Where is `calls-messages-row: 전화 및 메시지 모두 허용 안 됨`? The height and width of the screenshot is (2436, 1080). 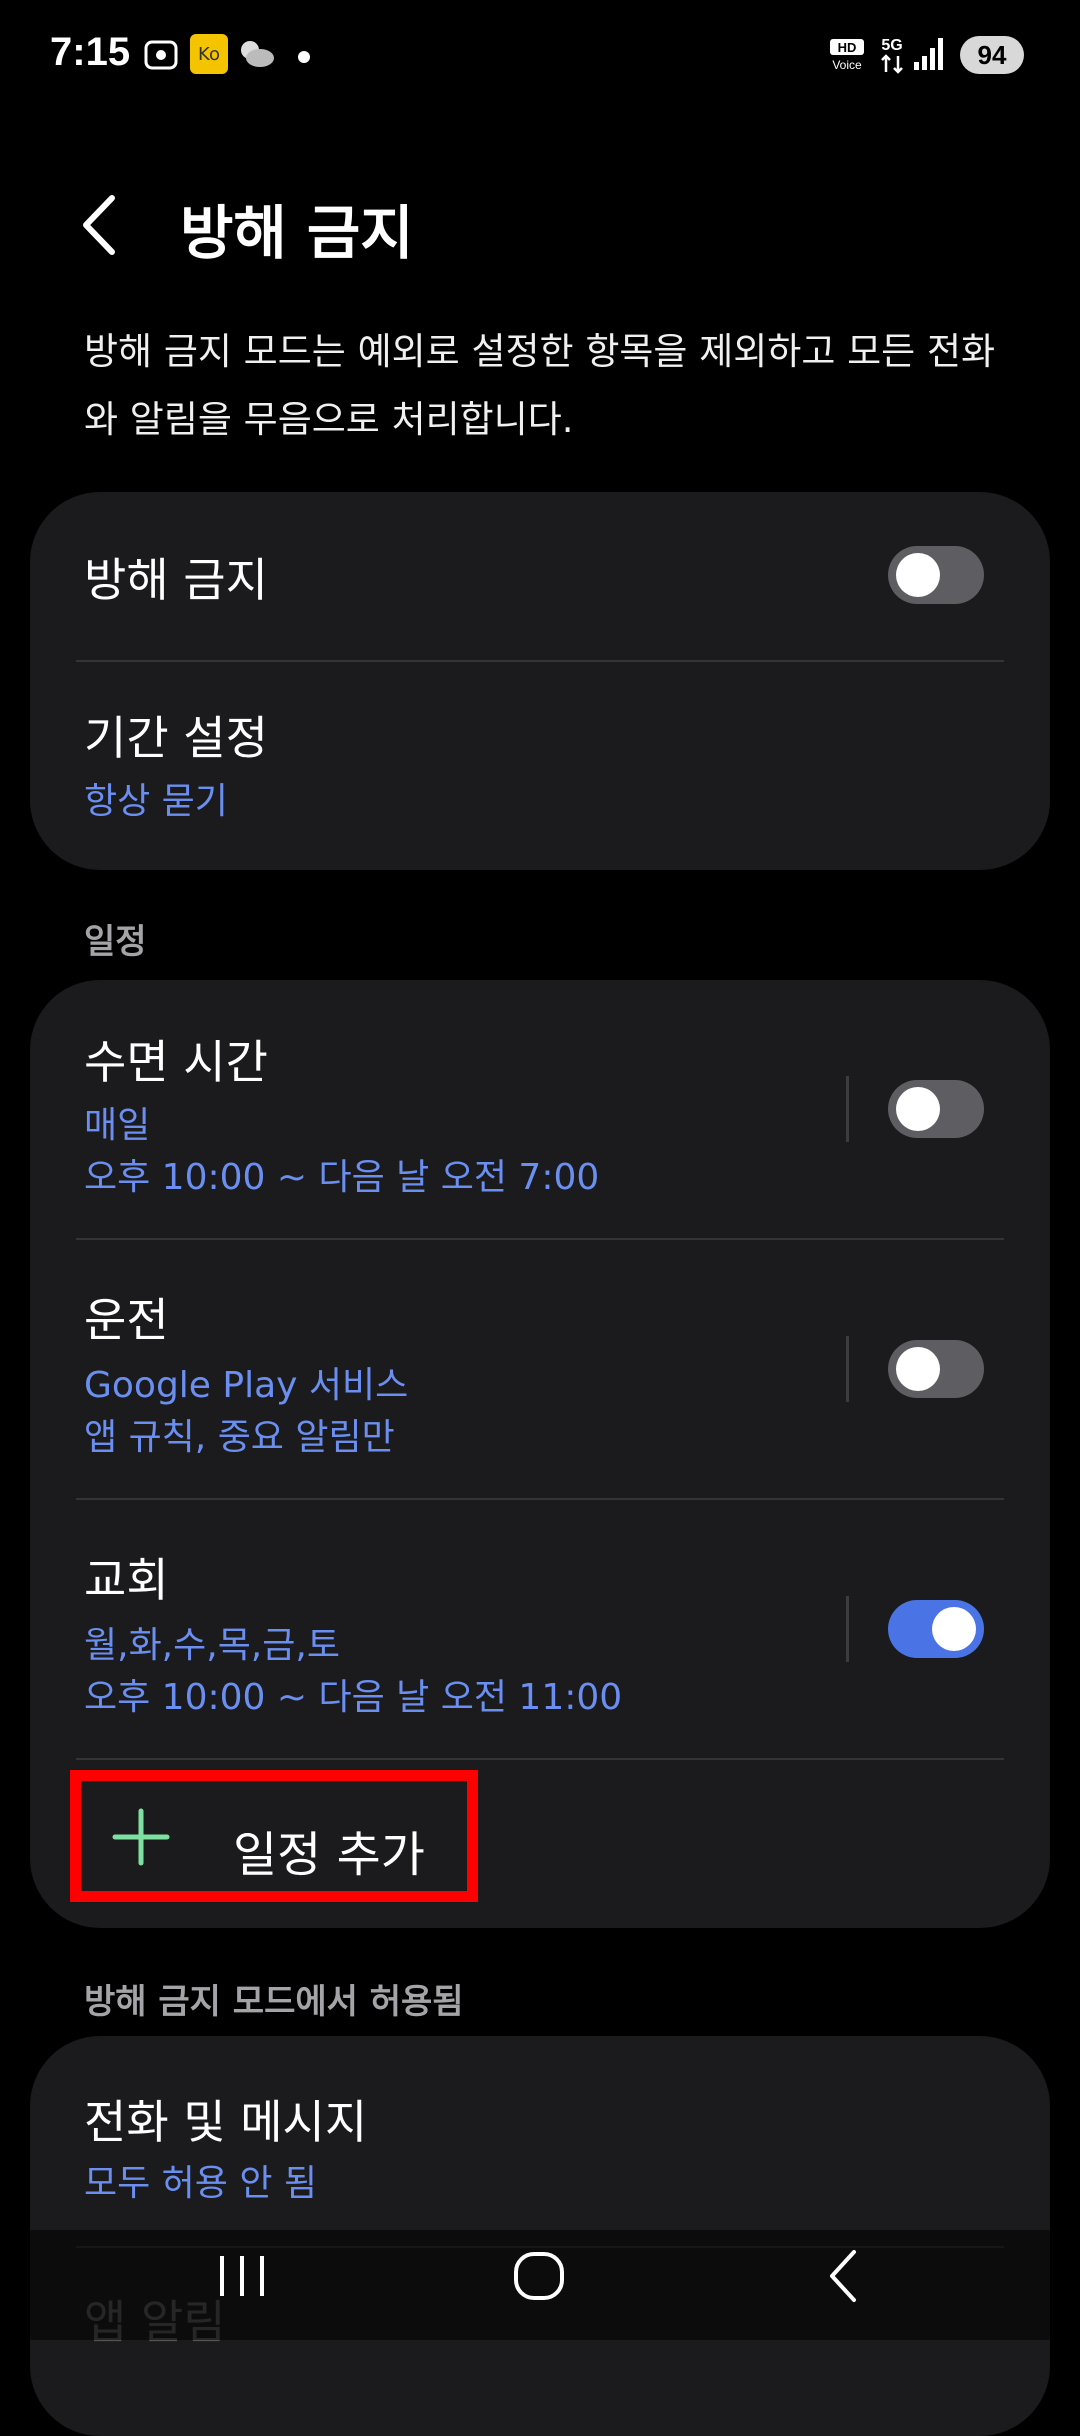
calls-messages-row: 전화 및 메시지 모두 허용 안 됨 is located at coordinates (540, 2141).